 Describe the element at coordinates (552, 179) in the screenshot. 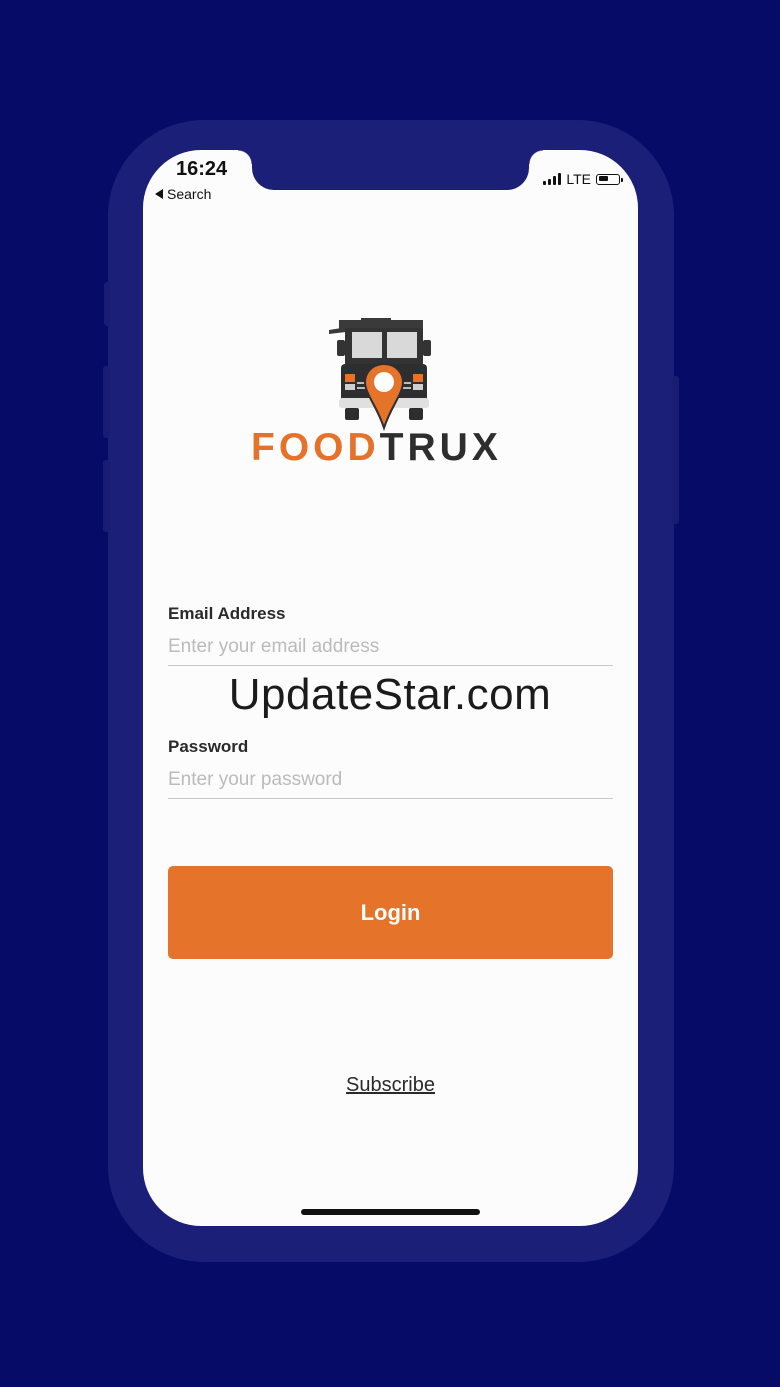

I see `cellular-signal-icon` at that location.